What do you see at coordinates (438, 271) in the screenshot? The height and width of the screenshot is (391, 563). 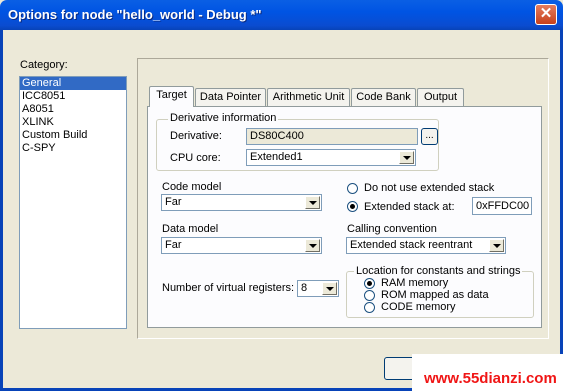 I see `location-title: Location for constants and strings` at bounding box center [438, 271].